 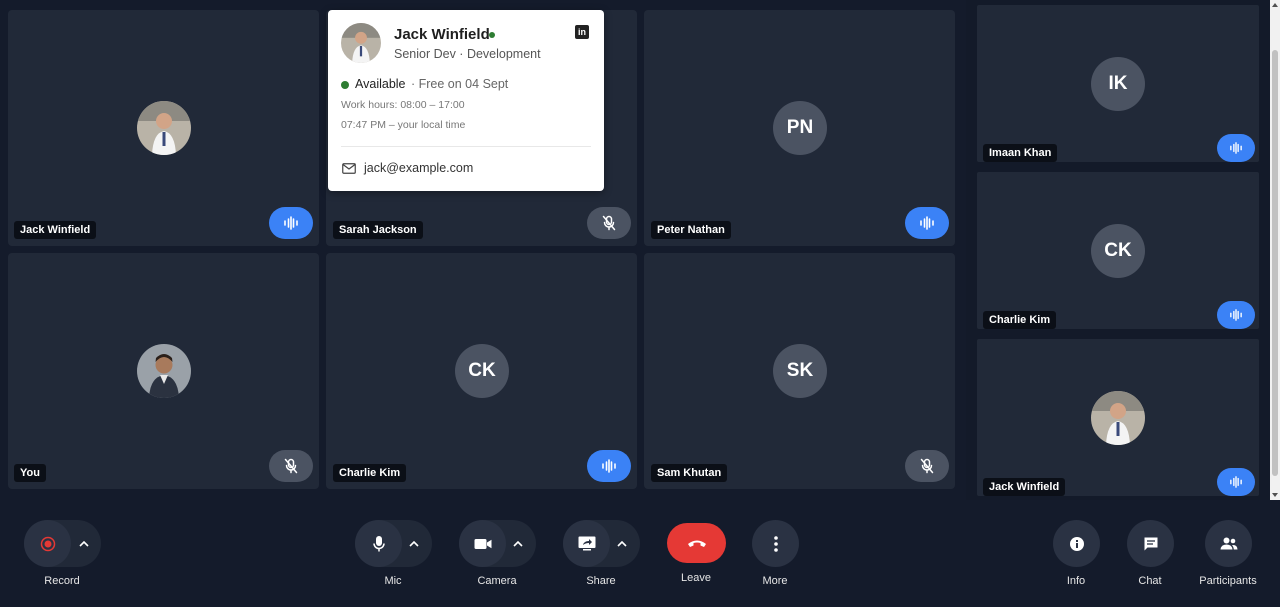 What do you see at coordinates (689, 473) in the screenshot?
I see `participant-name-tag: Sam Khutan` at bounding box center [689, 473].